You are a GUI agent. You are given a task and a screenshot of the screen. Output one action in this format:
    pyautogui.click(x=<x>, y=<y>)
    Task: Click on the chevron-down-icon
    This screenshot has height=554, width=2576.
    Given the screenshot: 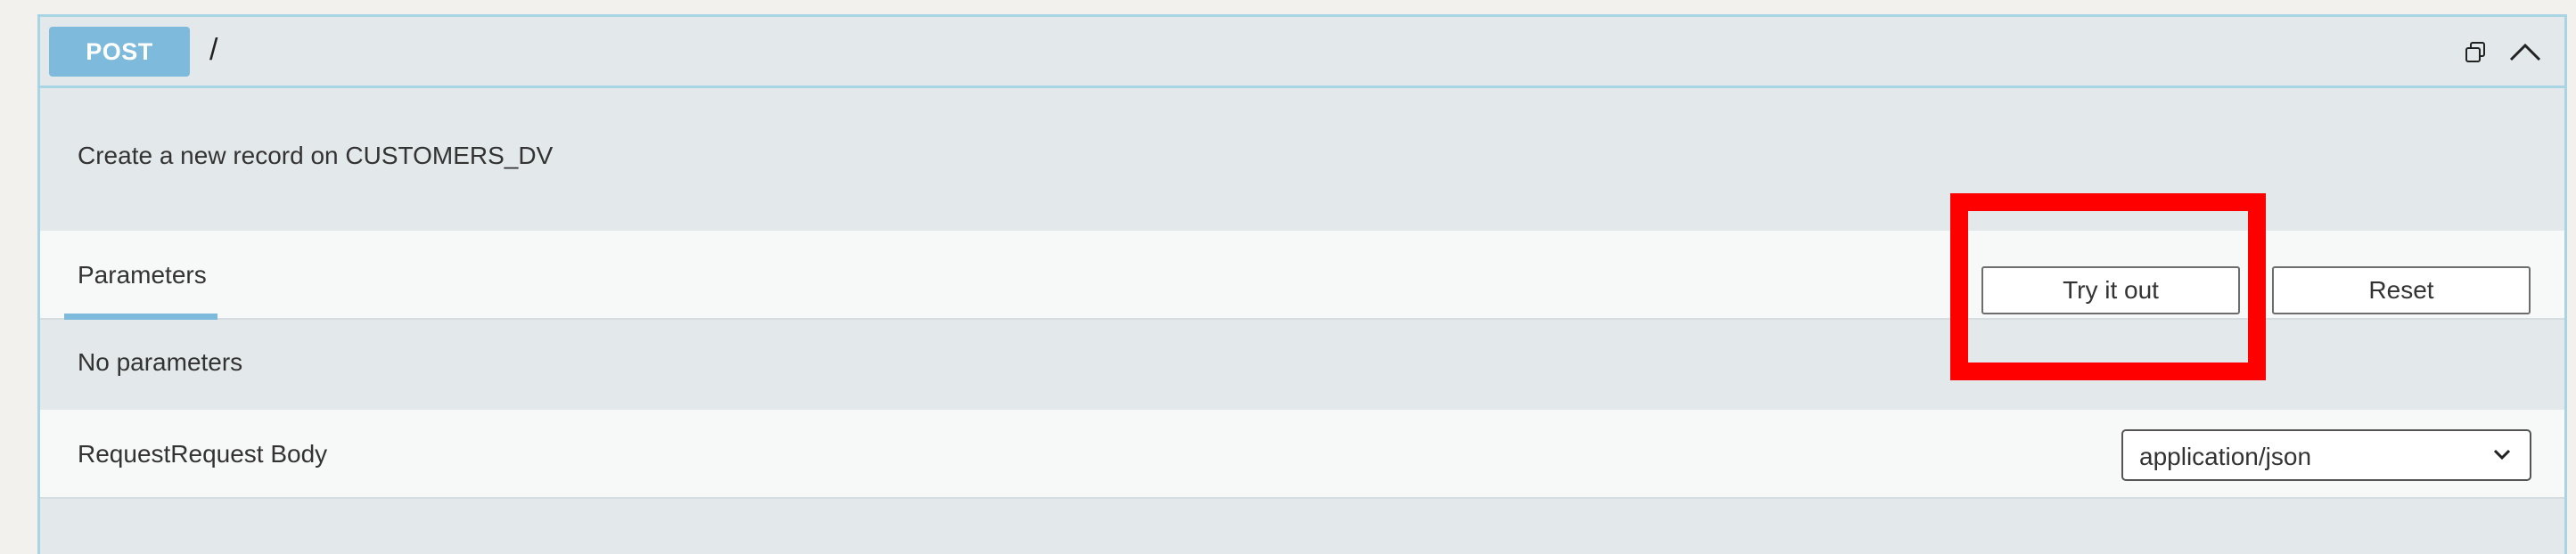 What is the action you would take?
    pyautogui.click(x=2502, y=456)
    